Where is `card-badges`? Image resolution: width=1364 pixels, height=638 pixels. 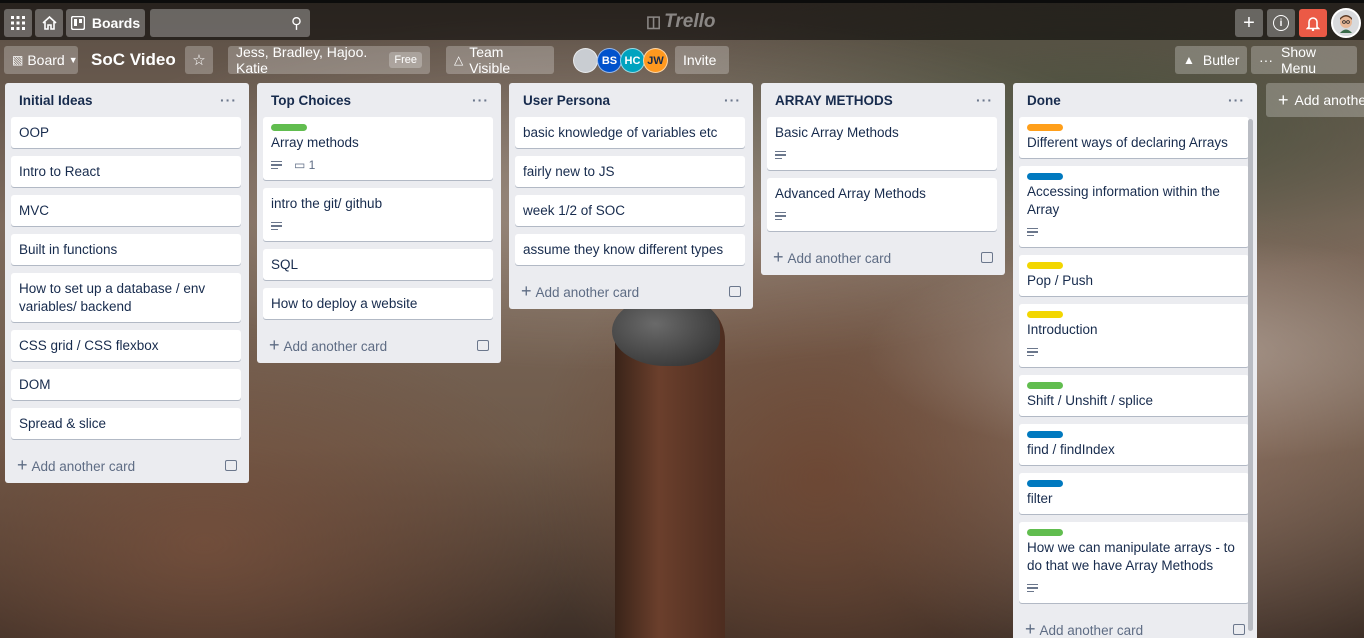 card-badges is located at coordinates (1134, 588).